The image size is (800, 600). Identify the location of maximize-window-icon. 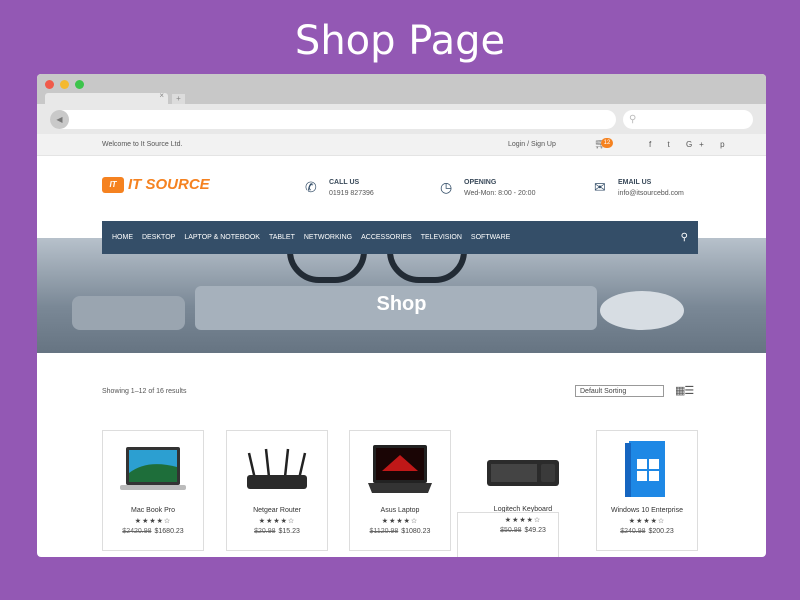
(79, 84).